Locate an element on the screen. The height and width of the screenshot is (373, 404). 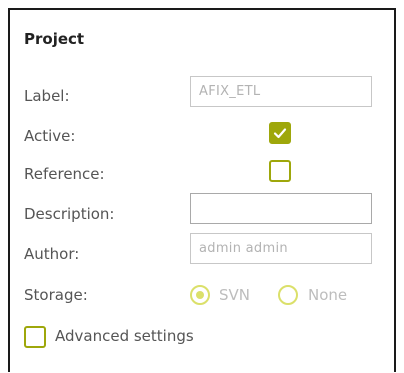
radio-selected-dot is located at coordinates (200, 295).